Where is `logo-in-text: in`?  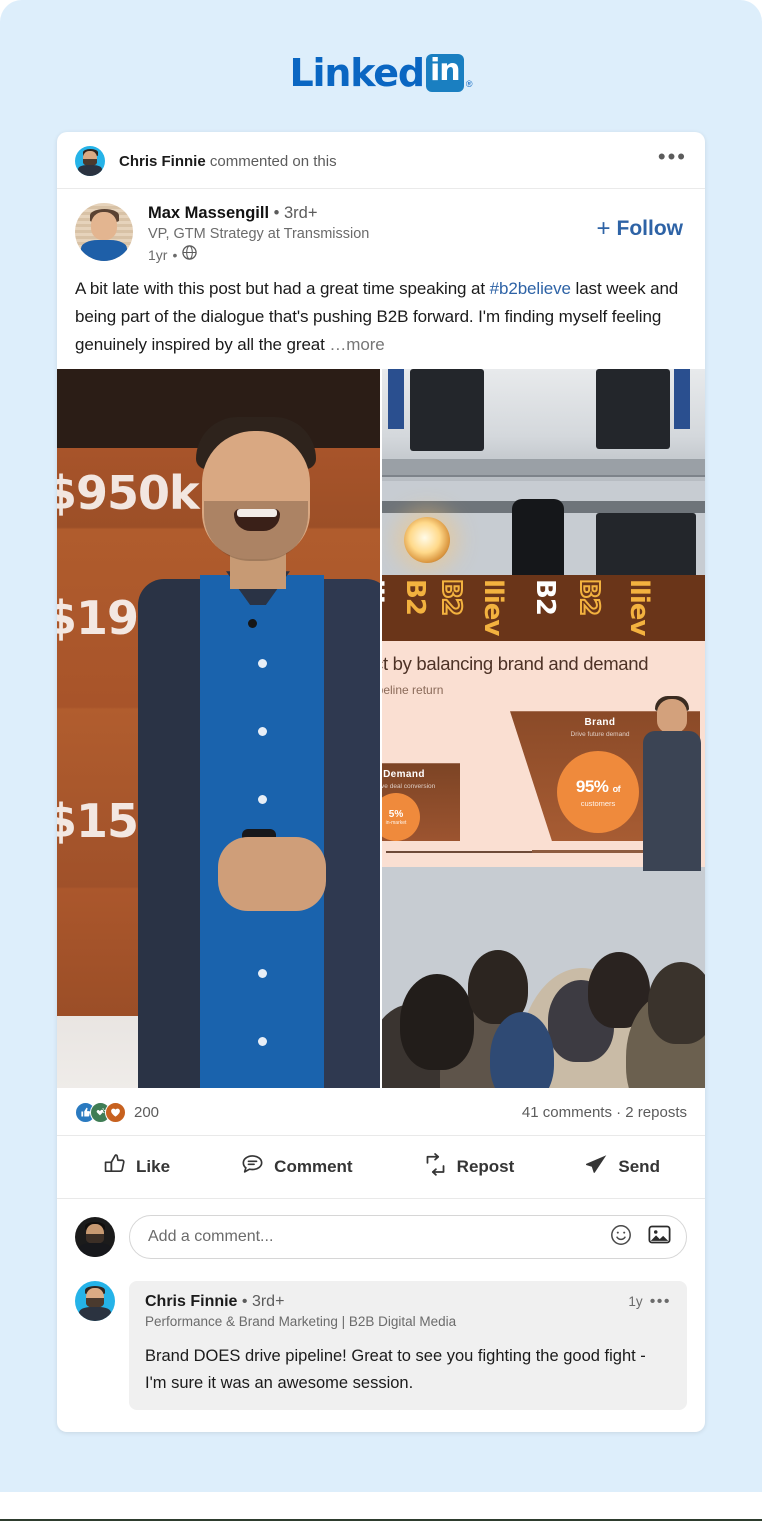 logo-in-text: in is located at coordinates (445, 70).